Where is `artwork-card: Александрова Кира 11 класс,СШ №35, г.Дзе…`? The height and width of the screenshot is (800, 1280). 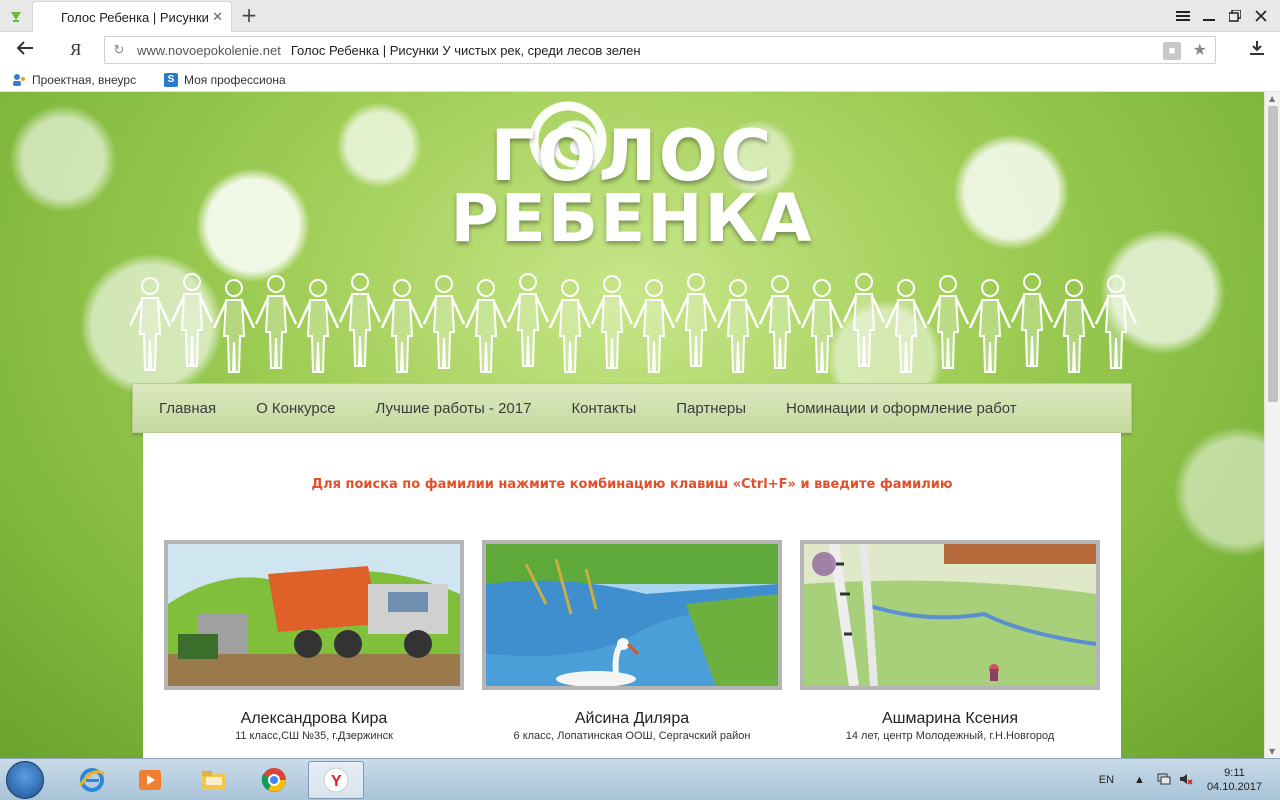
artwork-card: Александрова Кира 11 класс,СШ №35, г.Дзе… is located at coordinates (314, 641).